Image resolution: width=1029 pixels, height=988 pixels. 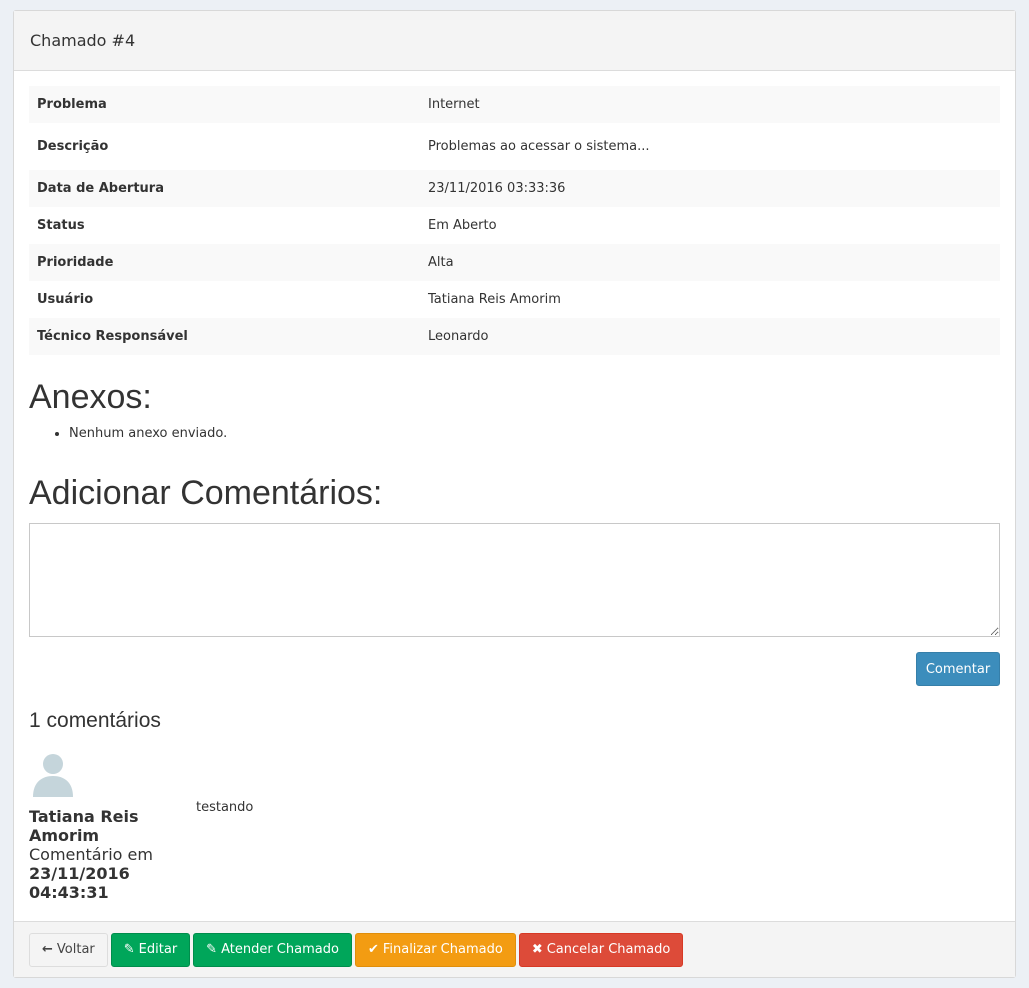 I want to click on close-icon: ✖, so click(x=537, y=949).